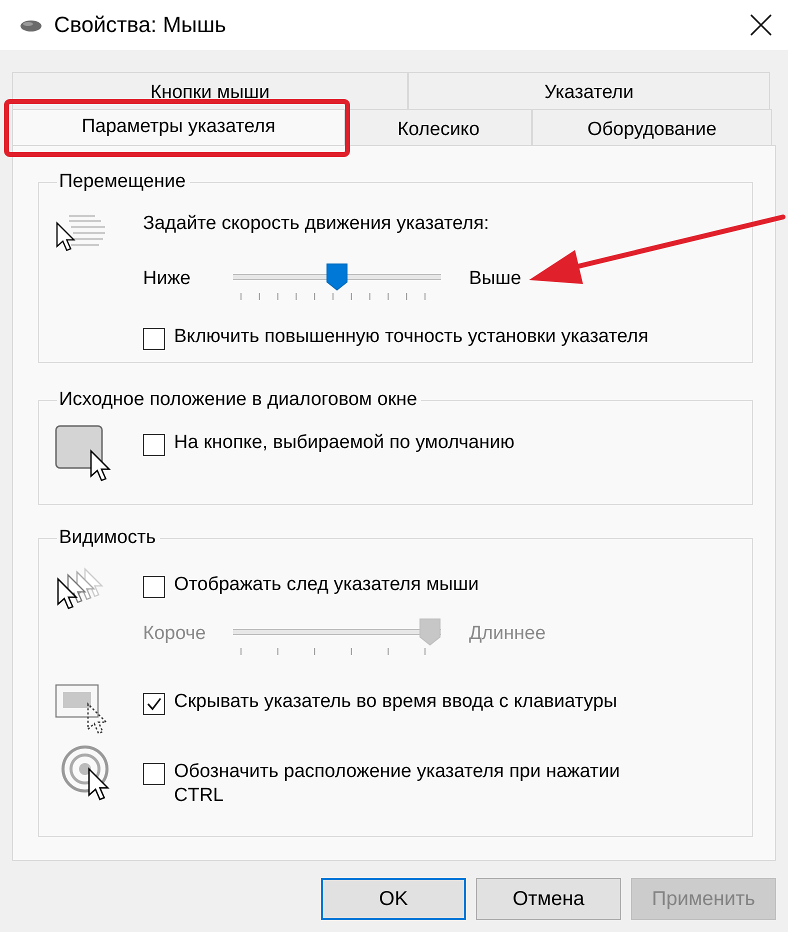  What do you see at coordinates (326, 585) in the screenshot?
I see `checkbox-label: Отображать след указателя мыши` at bounding box center [326, 585].